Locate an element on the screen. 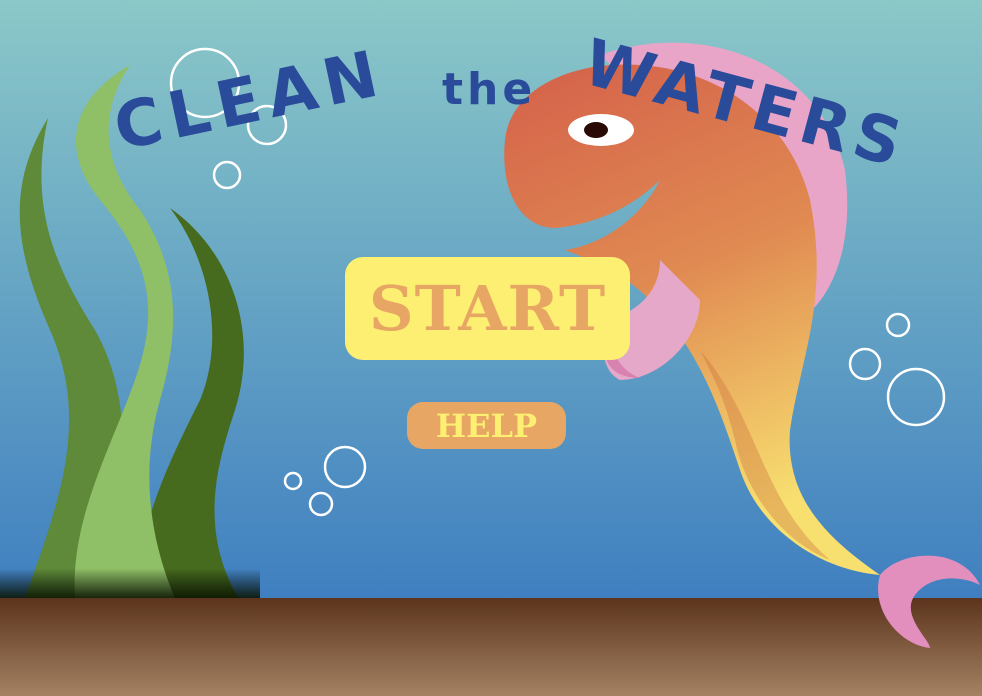 The width and height of the screenshot is (982, 696). sea-floor is located at coordinates (491, 647).